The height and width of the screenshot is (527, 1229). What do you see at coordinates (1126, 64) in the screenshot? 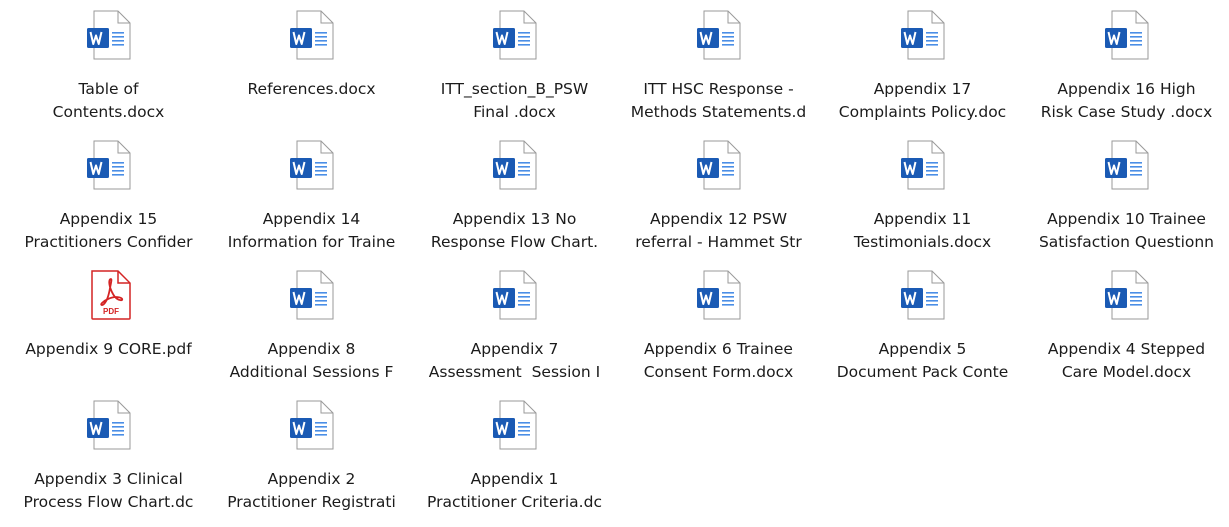
I see `file-item: Appendix 16 High Risk Case Study .docx` at bounding box center [1126, 64].